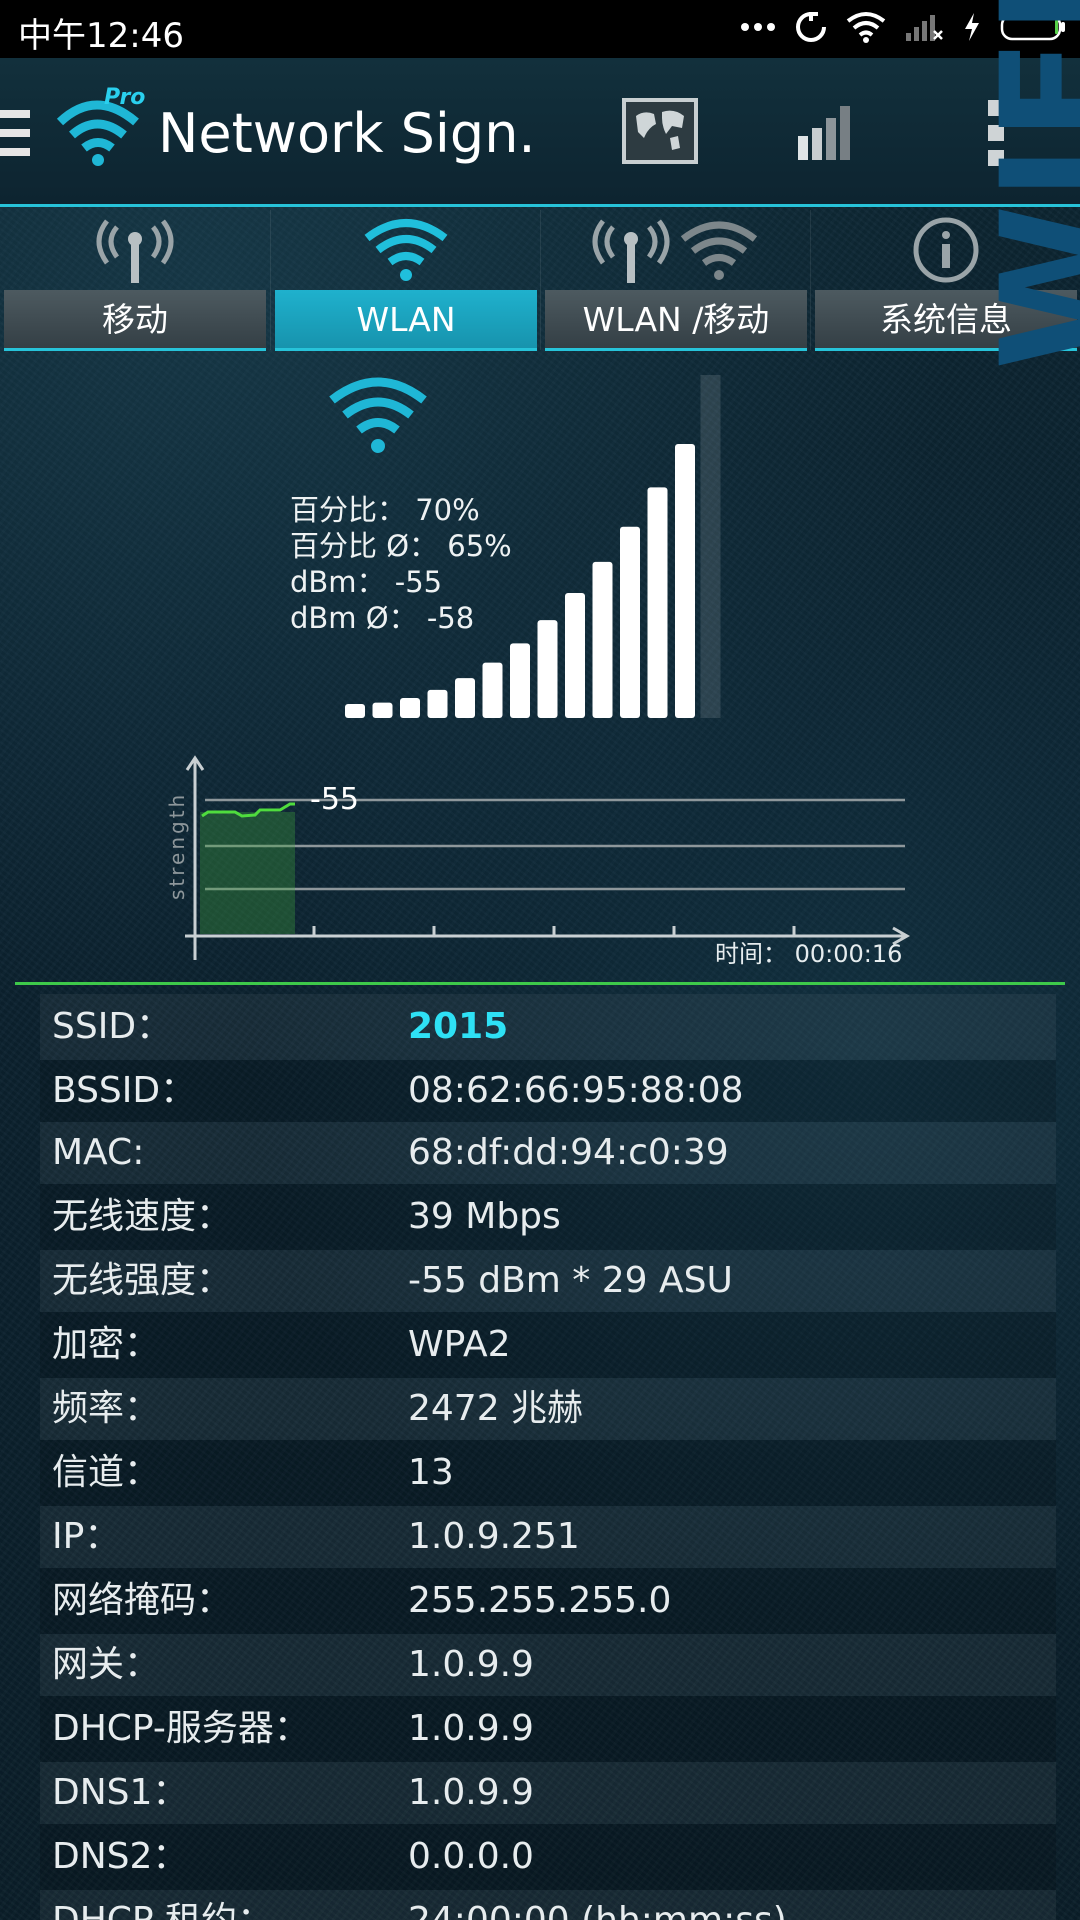 Image resolution: width=1080 pixels, height=1920 pixels. Describe the element at coordinates (540, 29) in the screenshot. I see `status-bar: 中午12:46` at that location.